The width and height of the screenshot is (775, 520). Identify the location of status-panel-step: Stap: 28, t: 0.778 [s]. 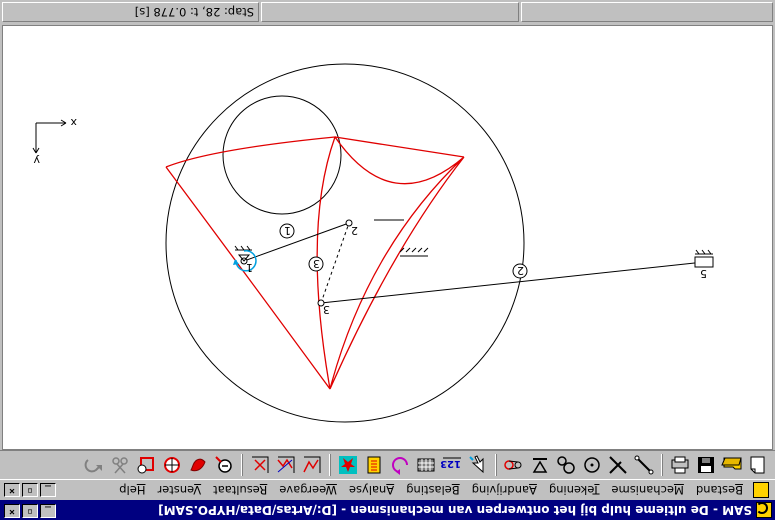
(130, 12).